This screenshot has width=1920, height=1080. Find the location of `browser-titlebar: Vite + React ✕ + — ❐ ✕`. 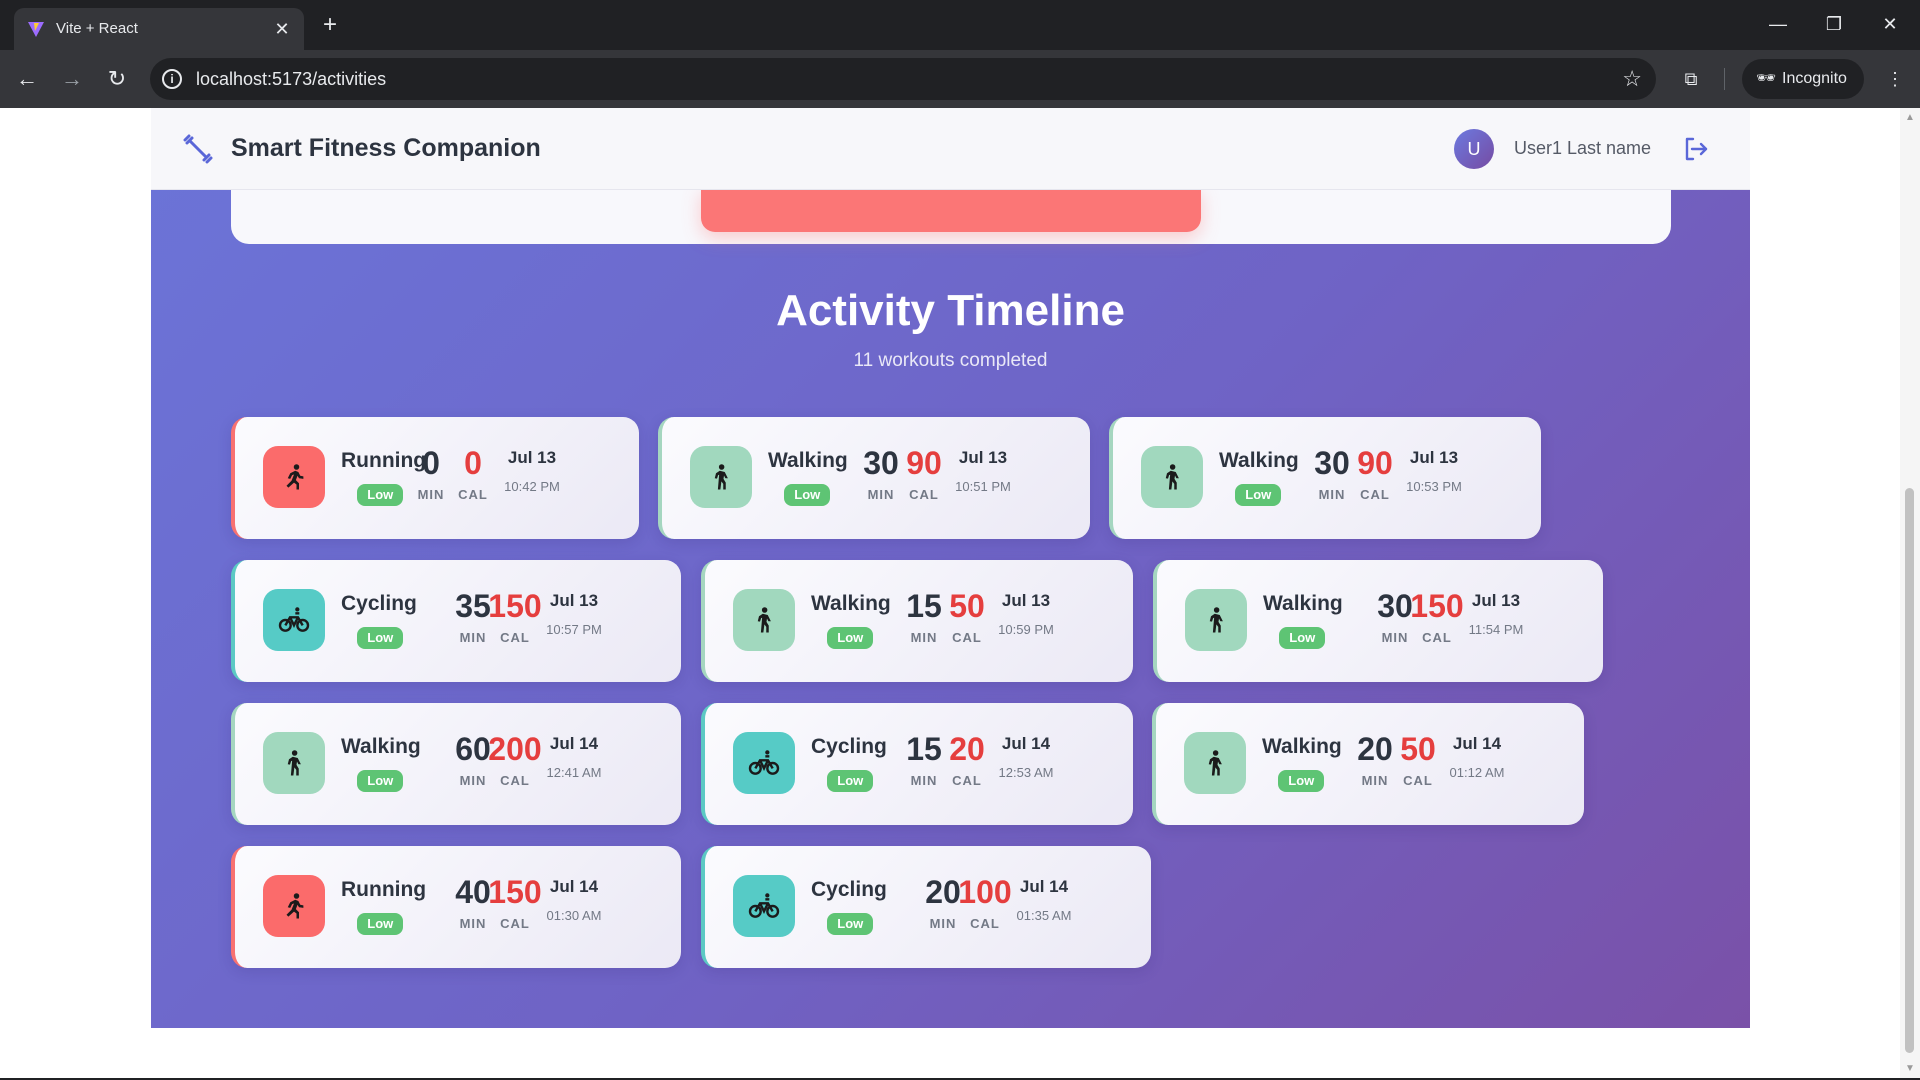

browser-titlebar: Vite + React ✕ + — ❐ ✕ is located at coordinates (960, 25).